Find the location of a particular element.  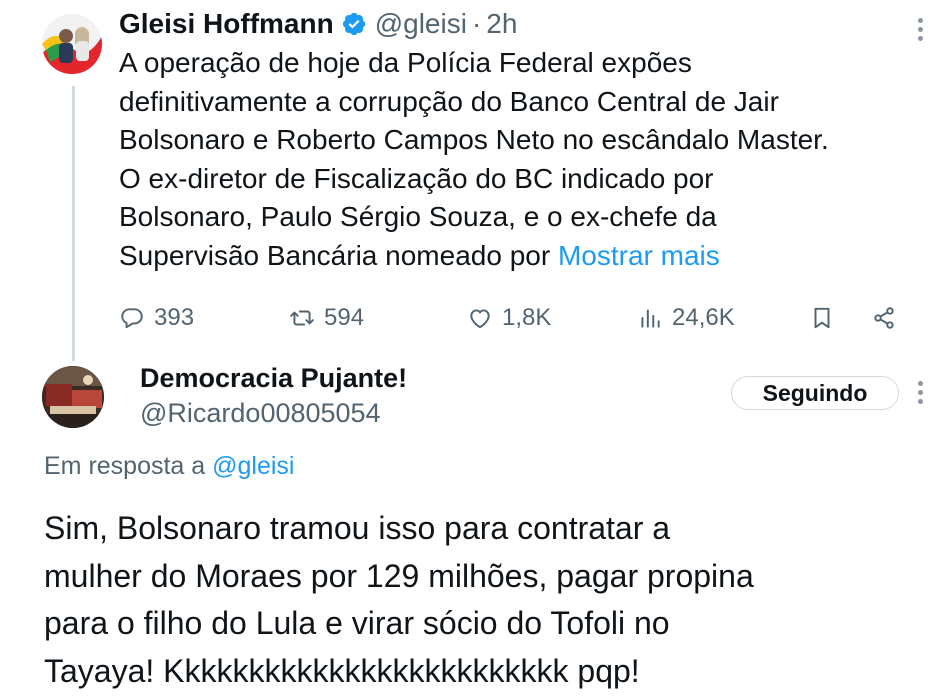

author-handle: @gleisi is located at coordinates (421, 24).